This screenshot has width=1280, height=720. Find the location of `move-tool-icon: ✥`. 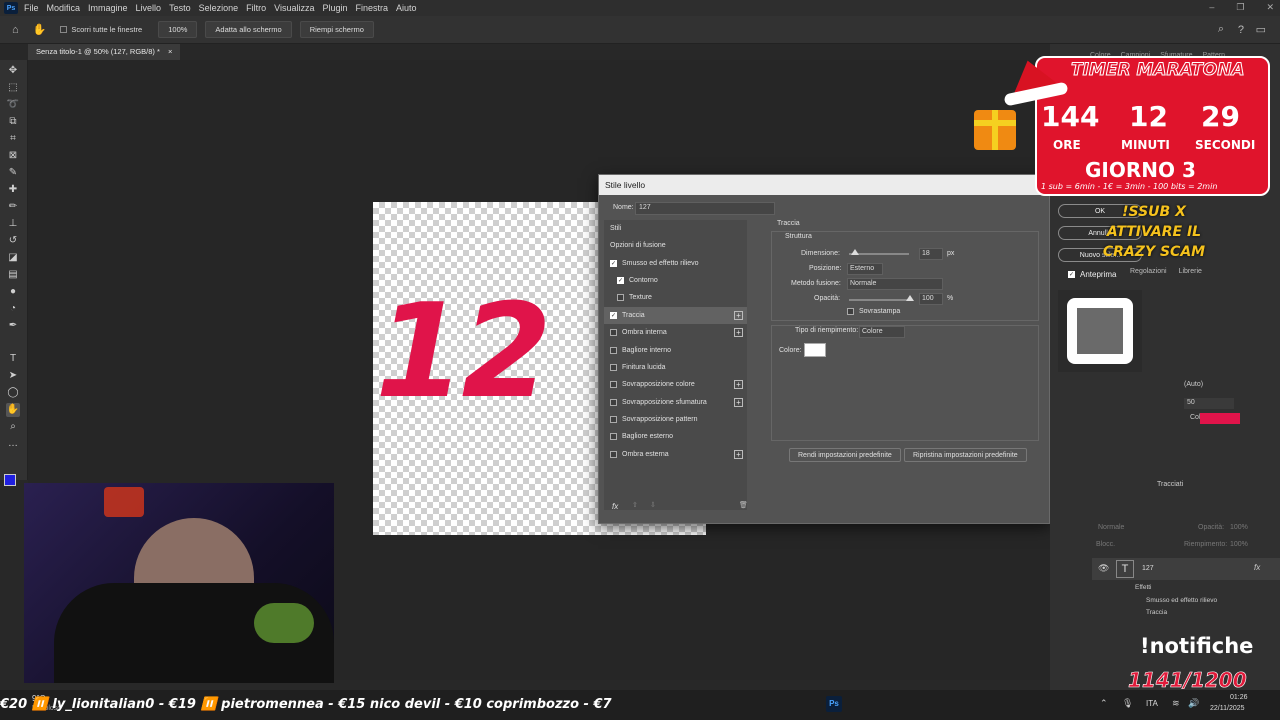

move-tool-icon: ✥ is located at coordinates (13, 71).